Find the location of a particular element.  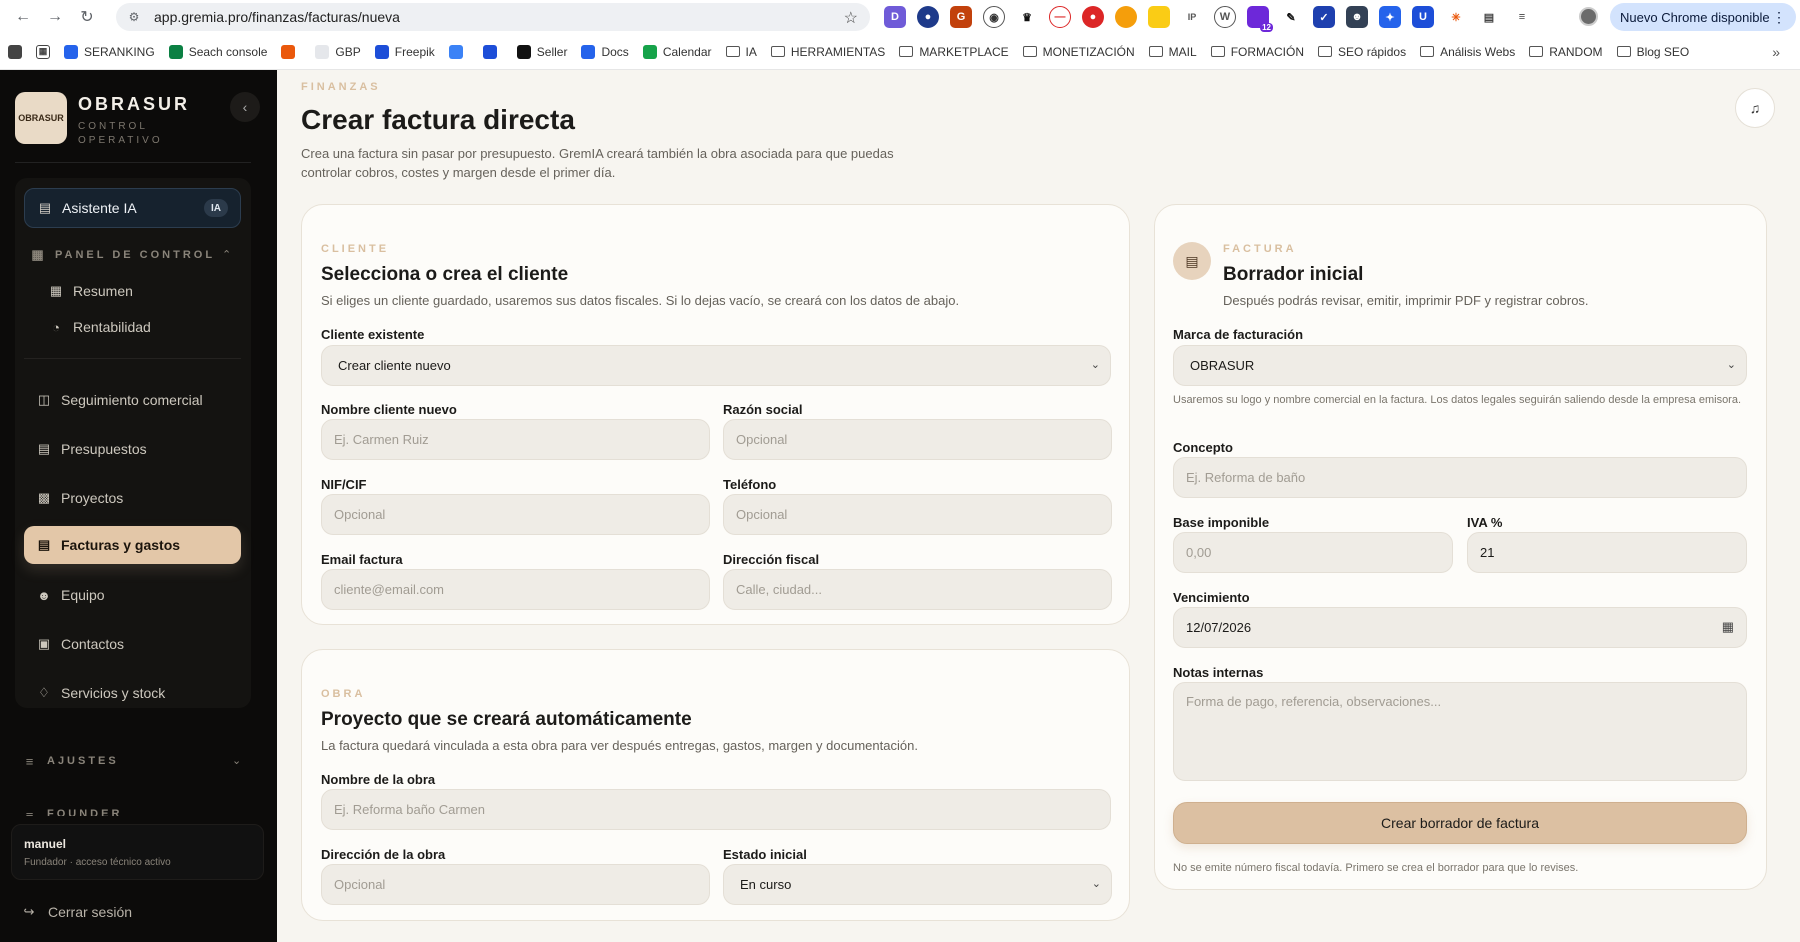

due-date-input: 12/07/2026 ▦ is located at coordinates (1460, 627).